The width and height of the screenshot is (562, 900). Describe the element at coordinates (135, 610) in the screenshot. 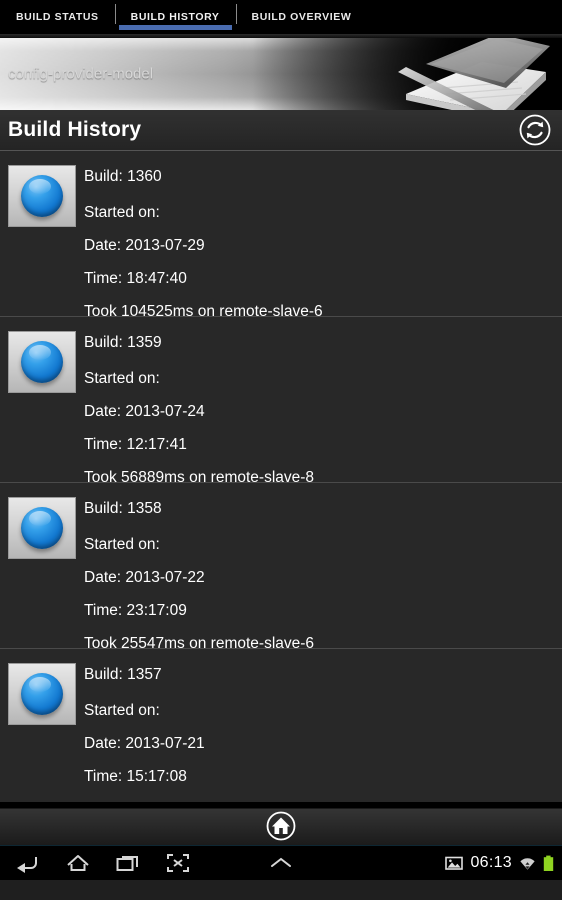

I see `build-time: Time: 23:17:09` at that location.